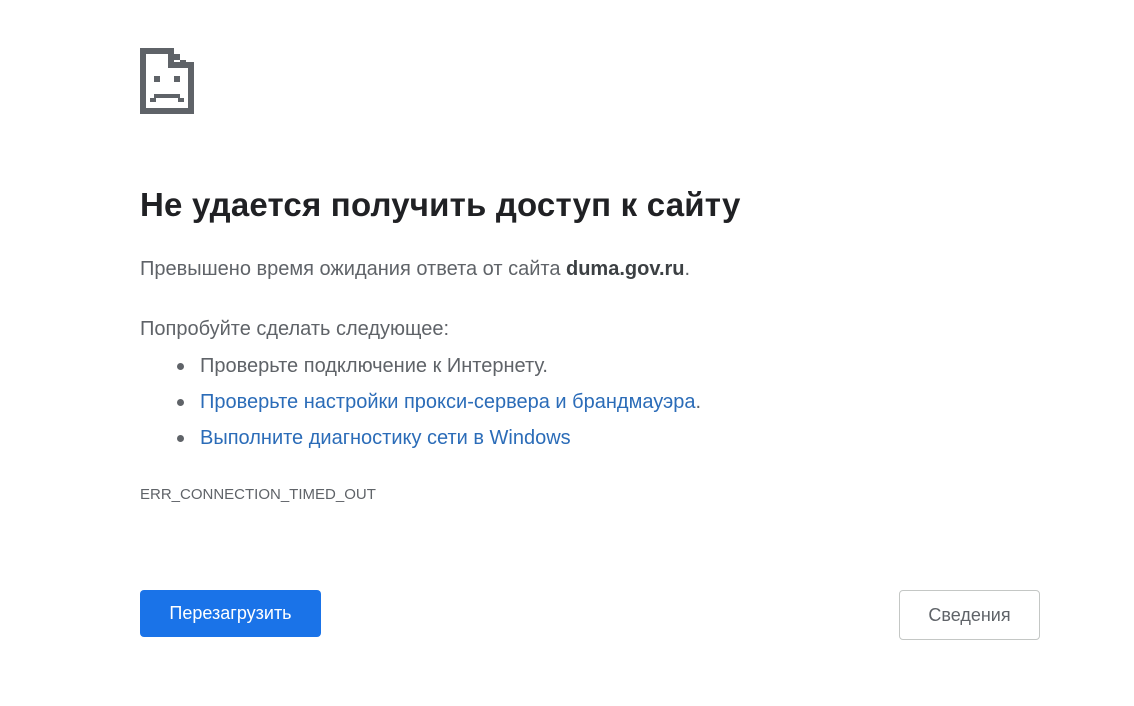 The width and height of the screenshot is (1134, 706). What do you see at coordinates (969, 615) in the screenshot?
I see `details-button: Сведения` at bounding box center [969, 615].